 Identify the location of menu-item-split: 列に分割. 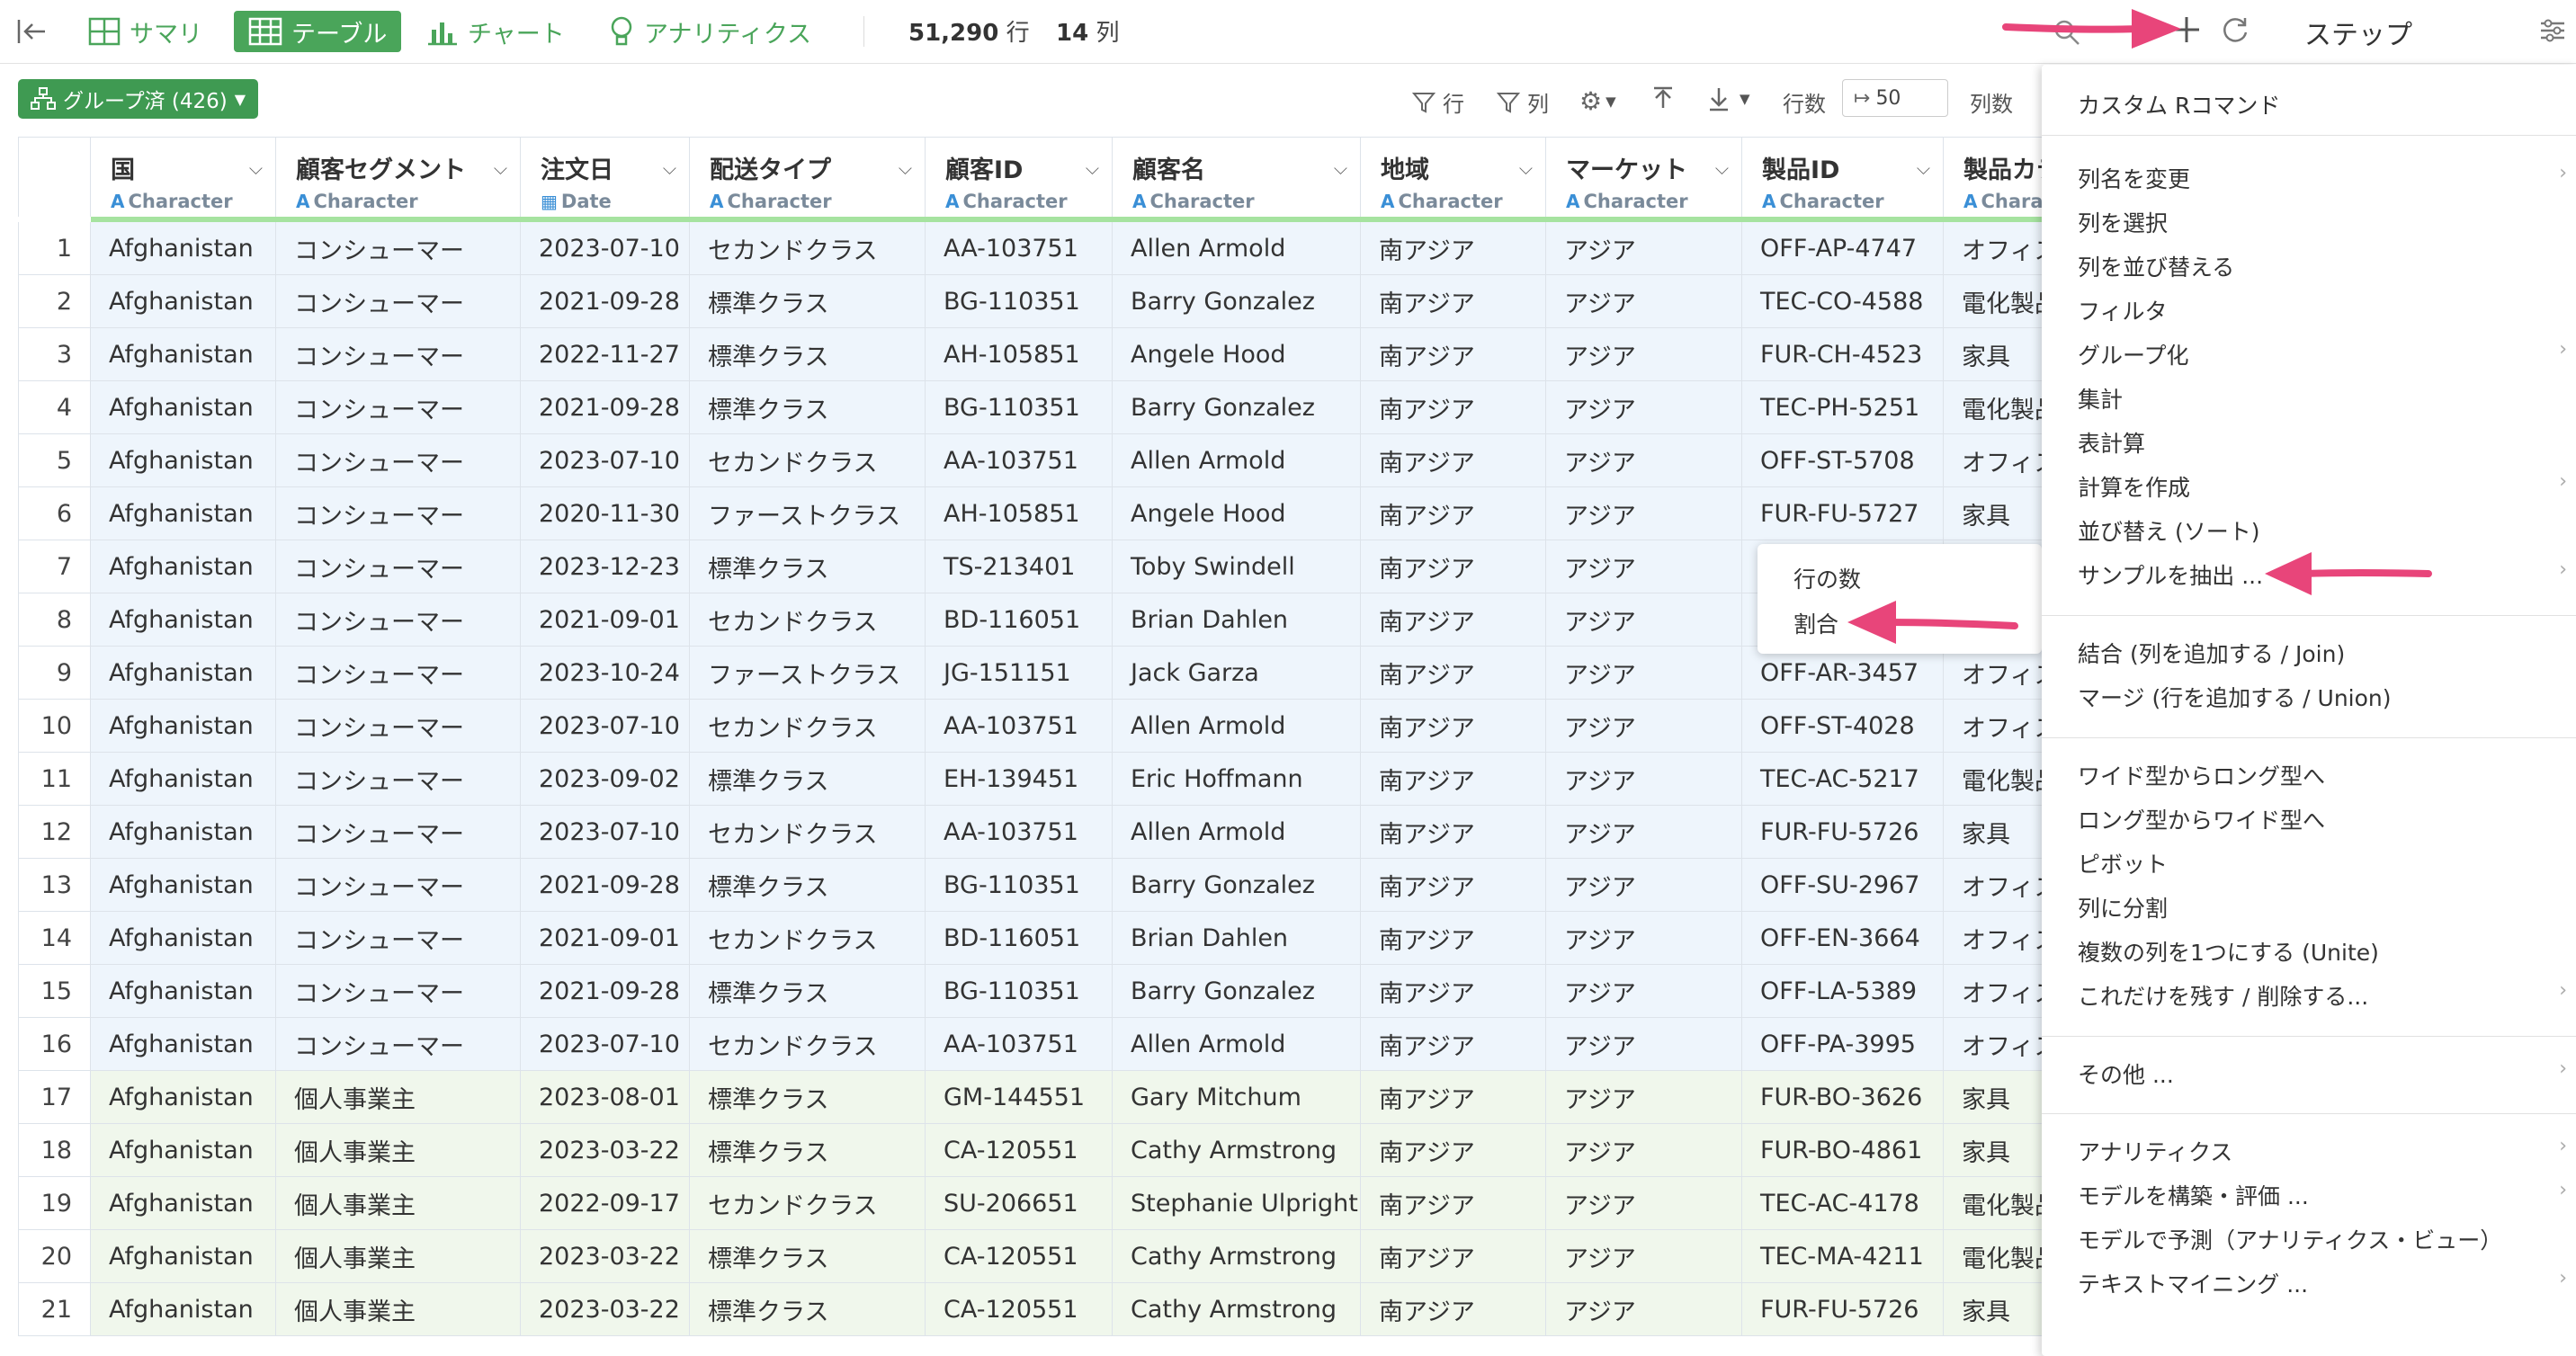
(2123, 907).